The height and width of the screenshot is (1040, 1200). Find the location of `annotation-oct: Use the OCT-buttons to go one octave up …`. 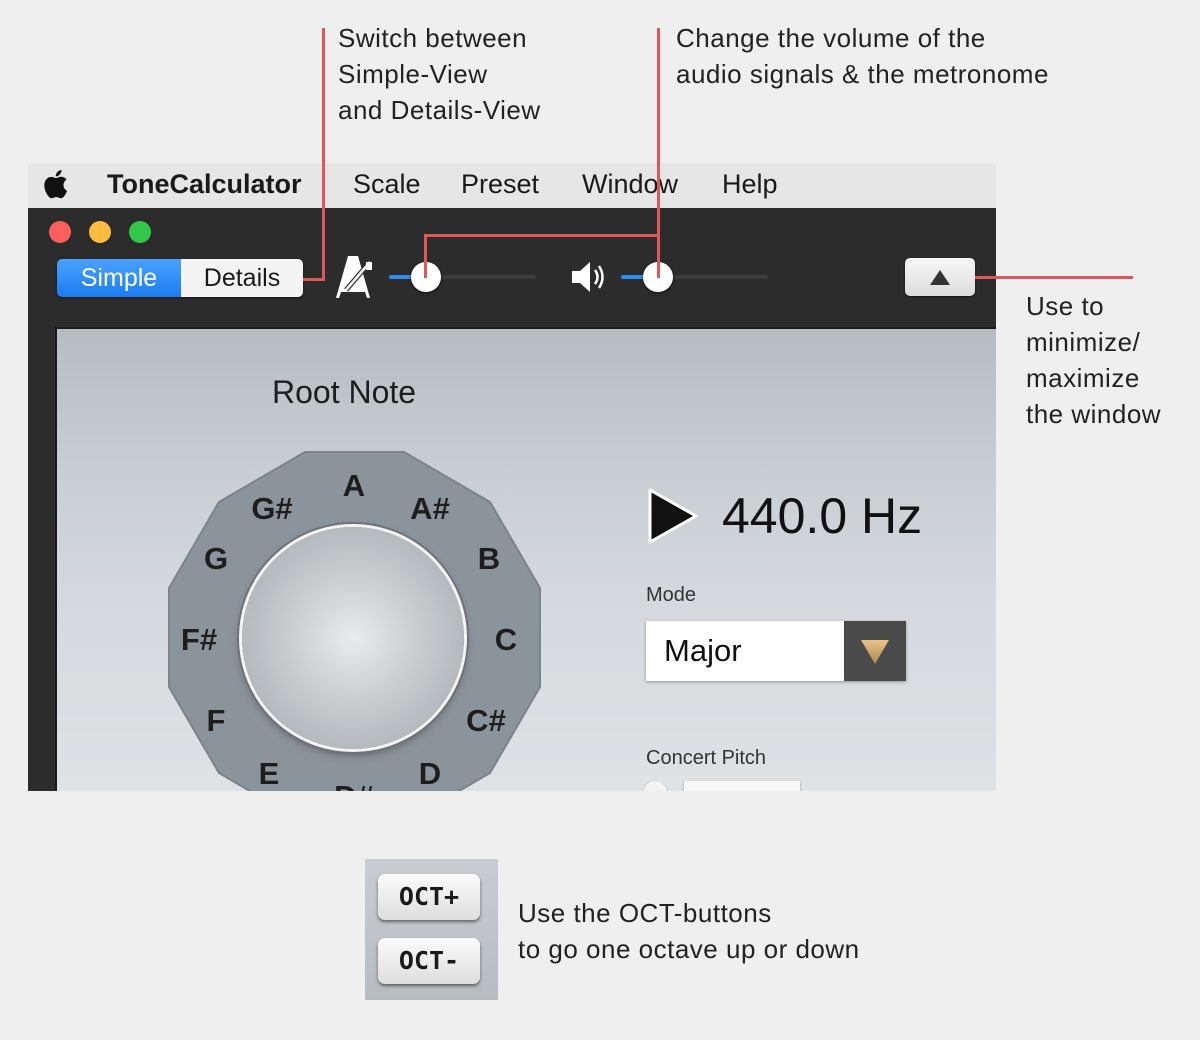

annotation-oct: Use the OCT-buttons to go one octave up … is located at coordinates (689, 931).